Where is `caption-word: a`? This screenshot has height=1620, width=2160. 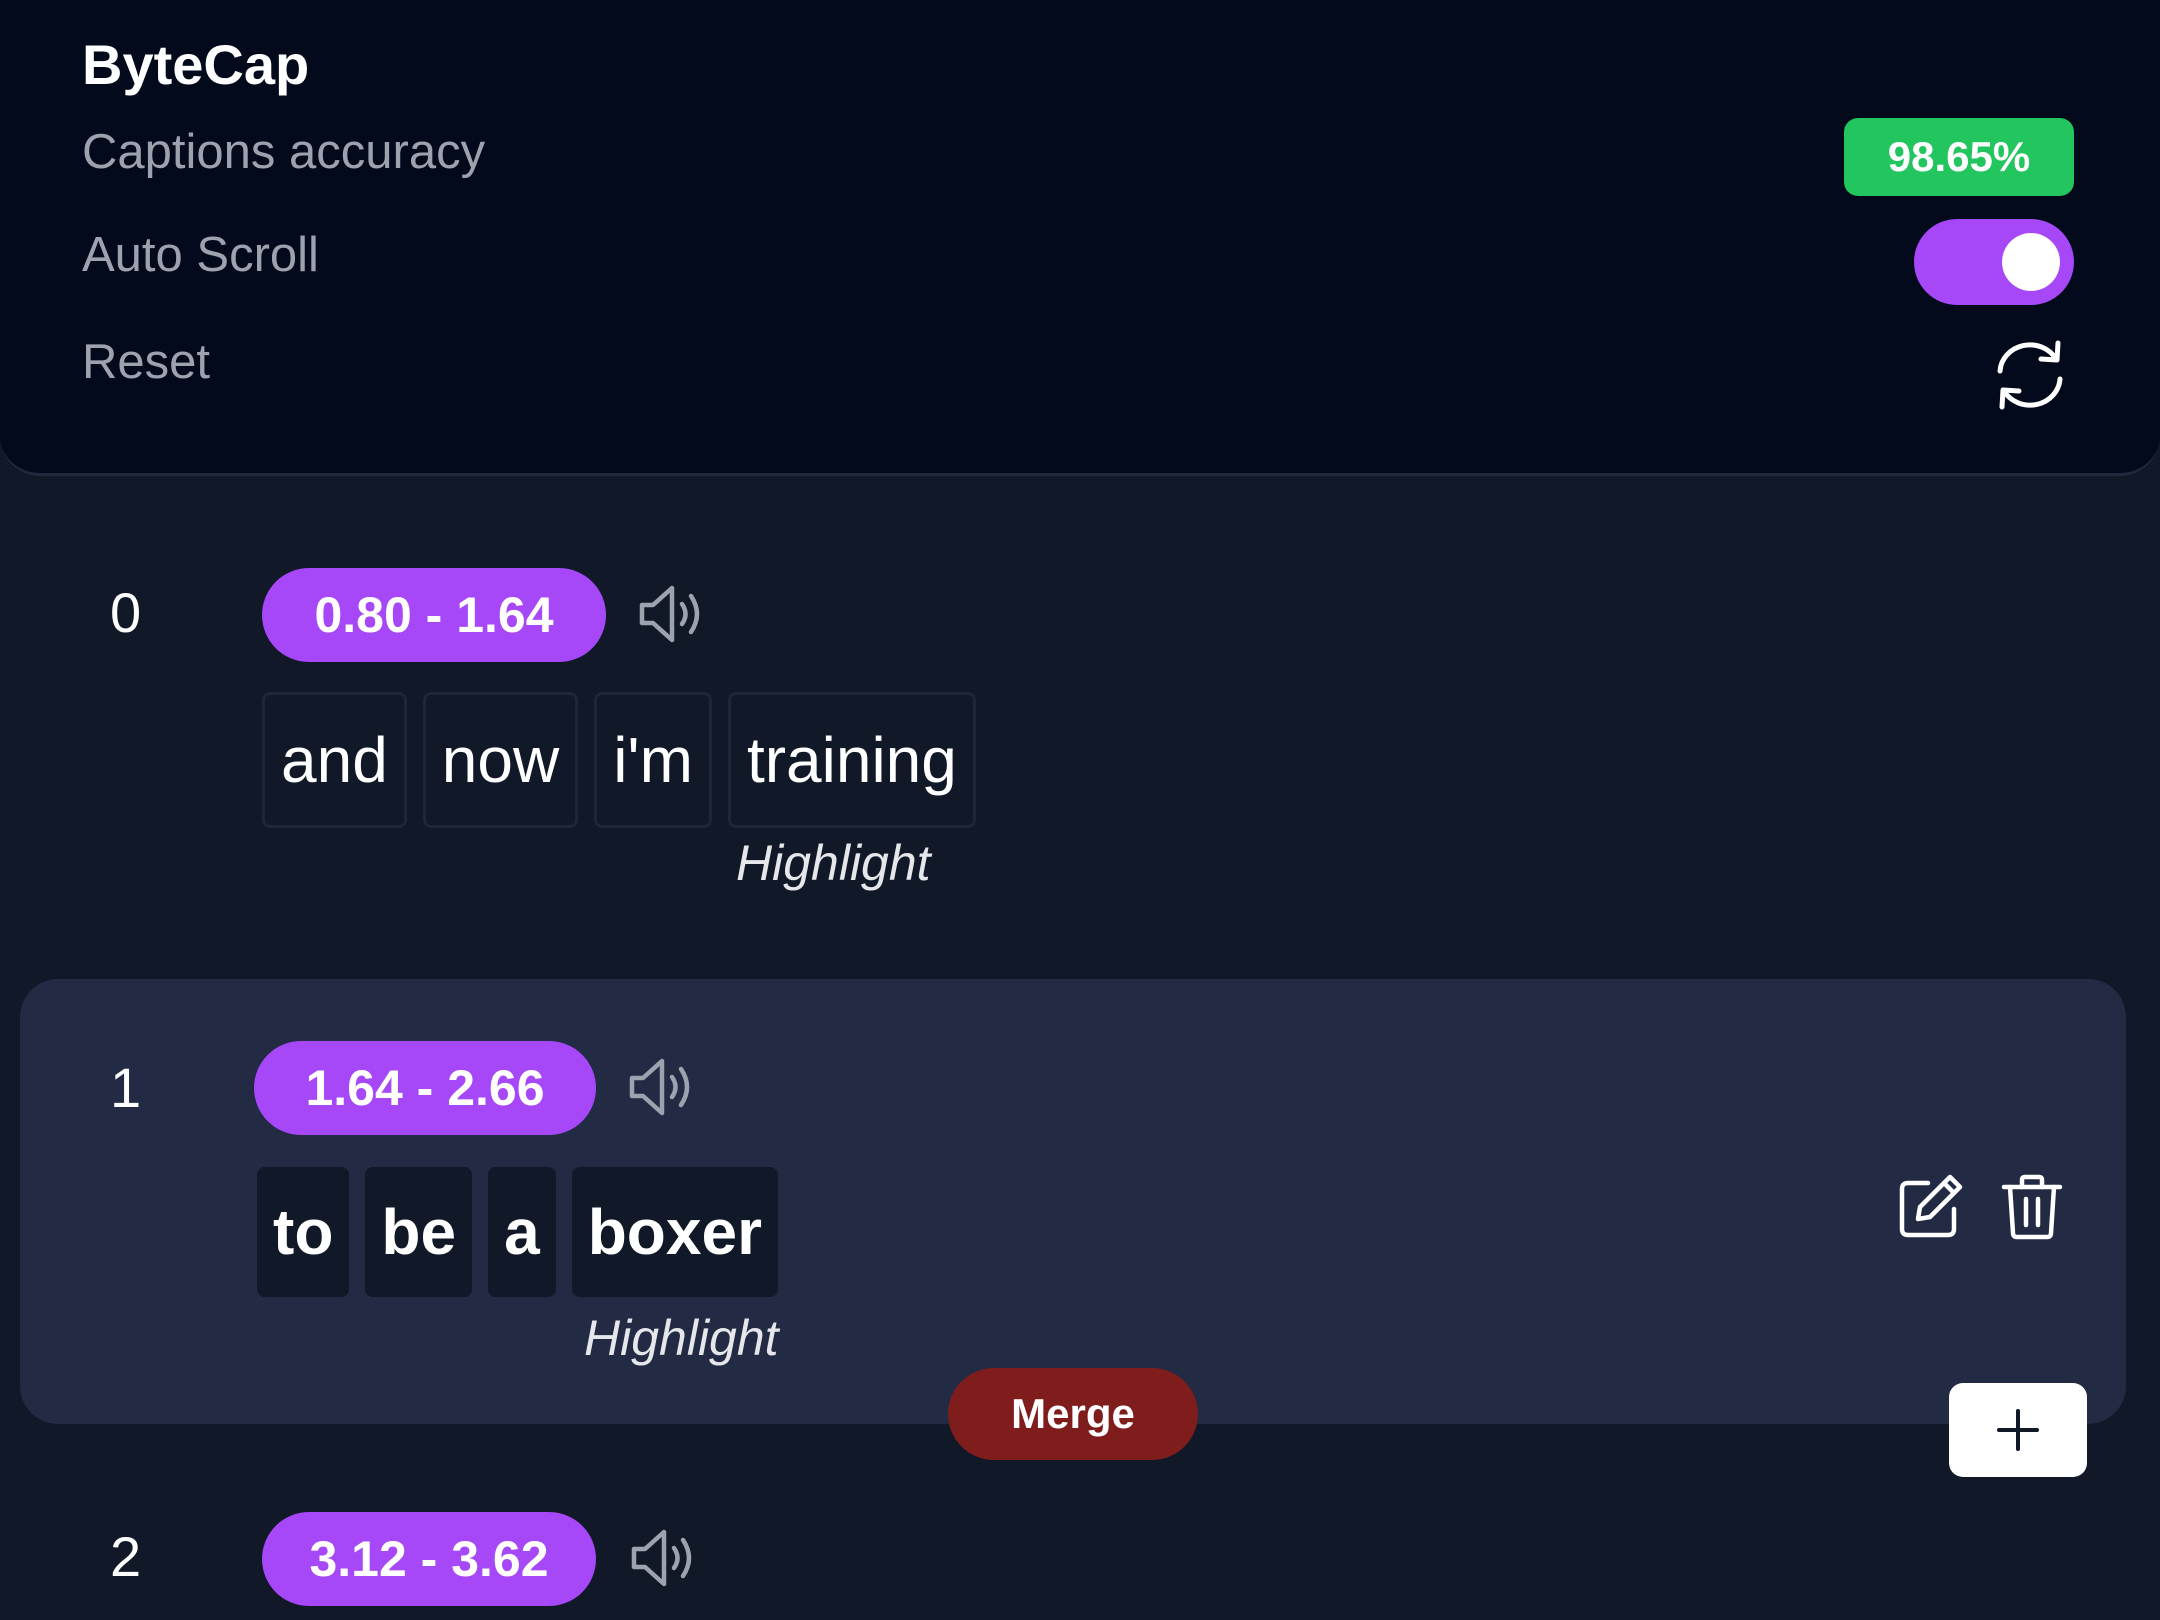 caption-word: a is located at coordinates (522, 1232).